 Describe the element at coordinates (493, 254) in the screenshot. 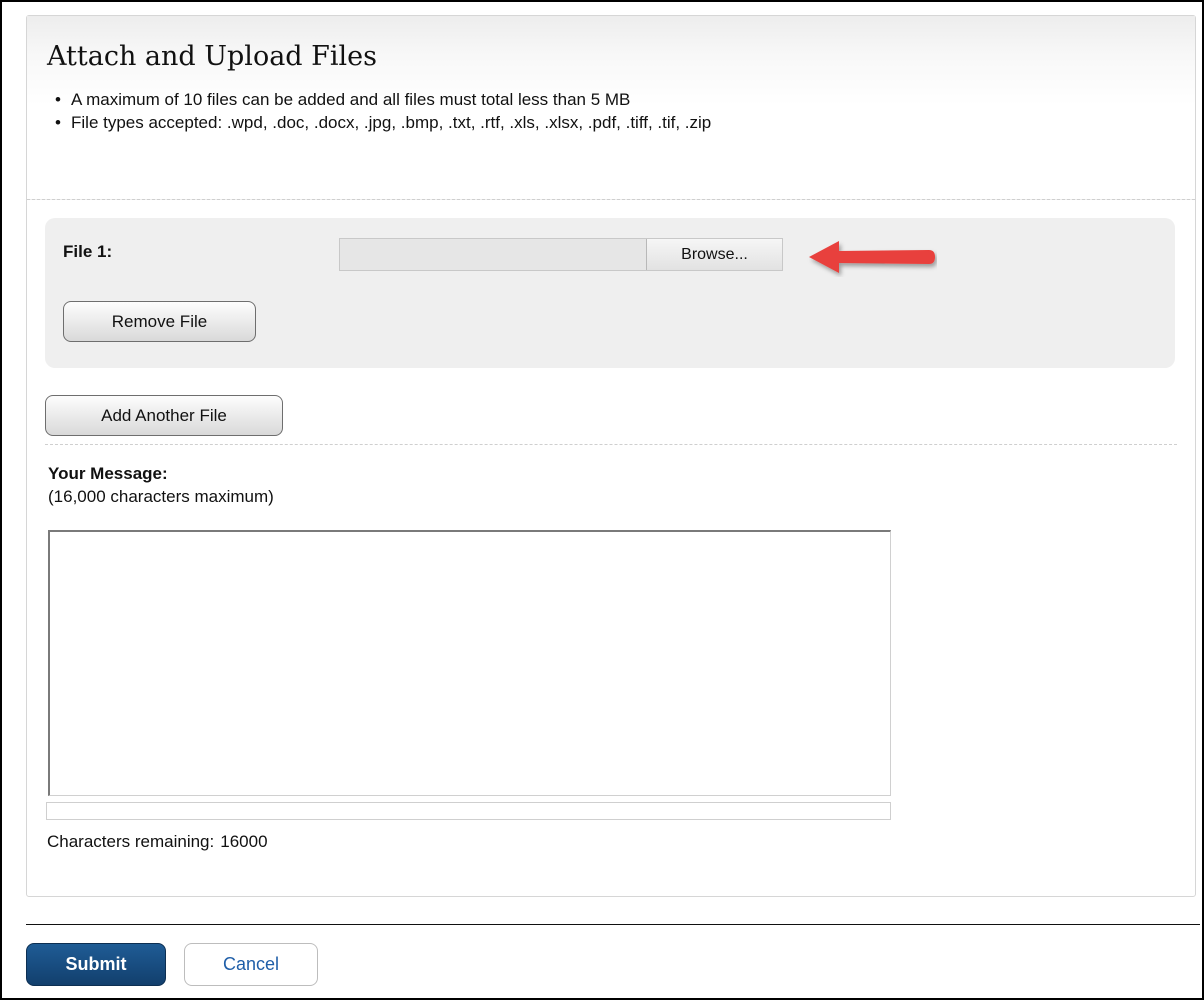

I see `file-path-field` at that location.